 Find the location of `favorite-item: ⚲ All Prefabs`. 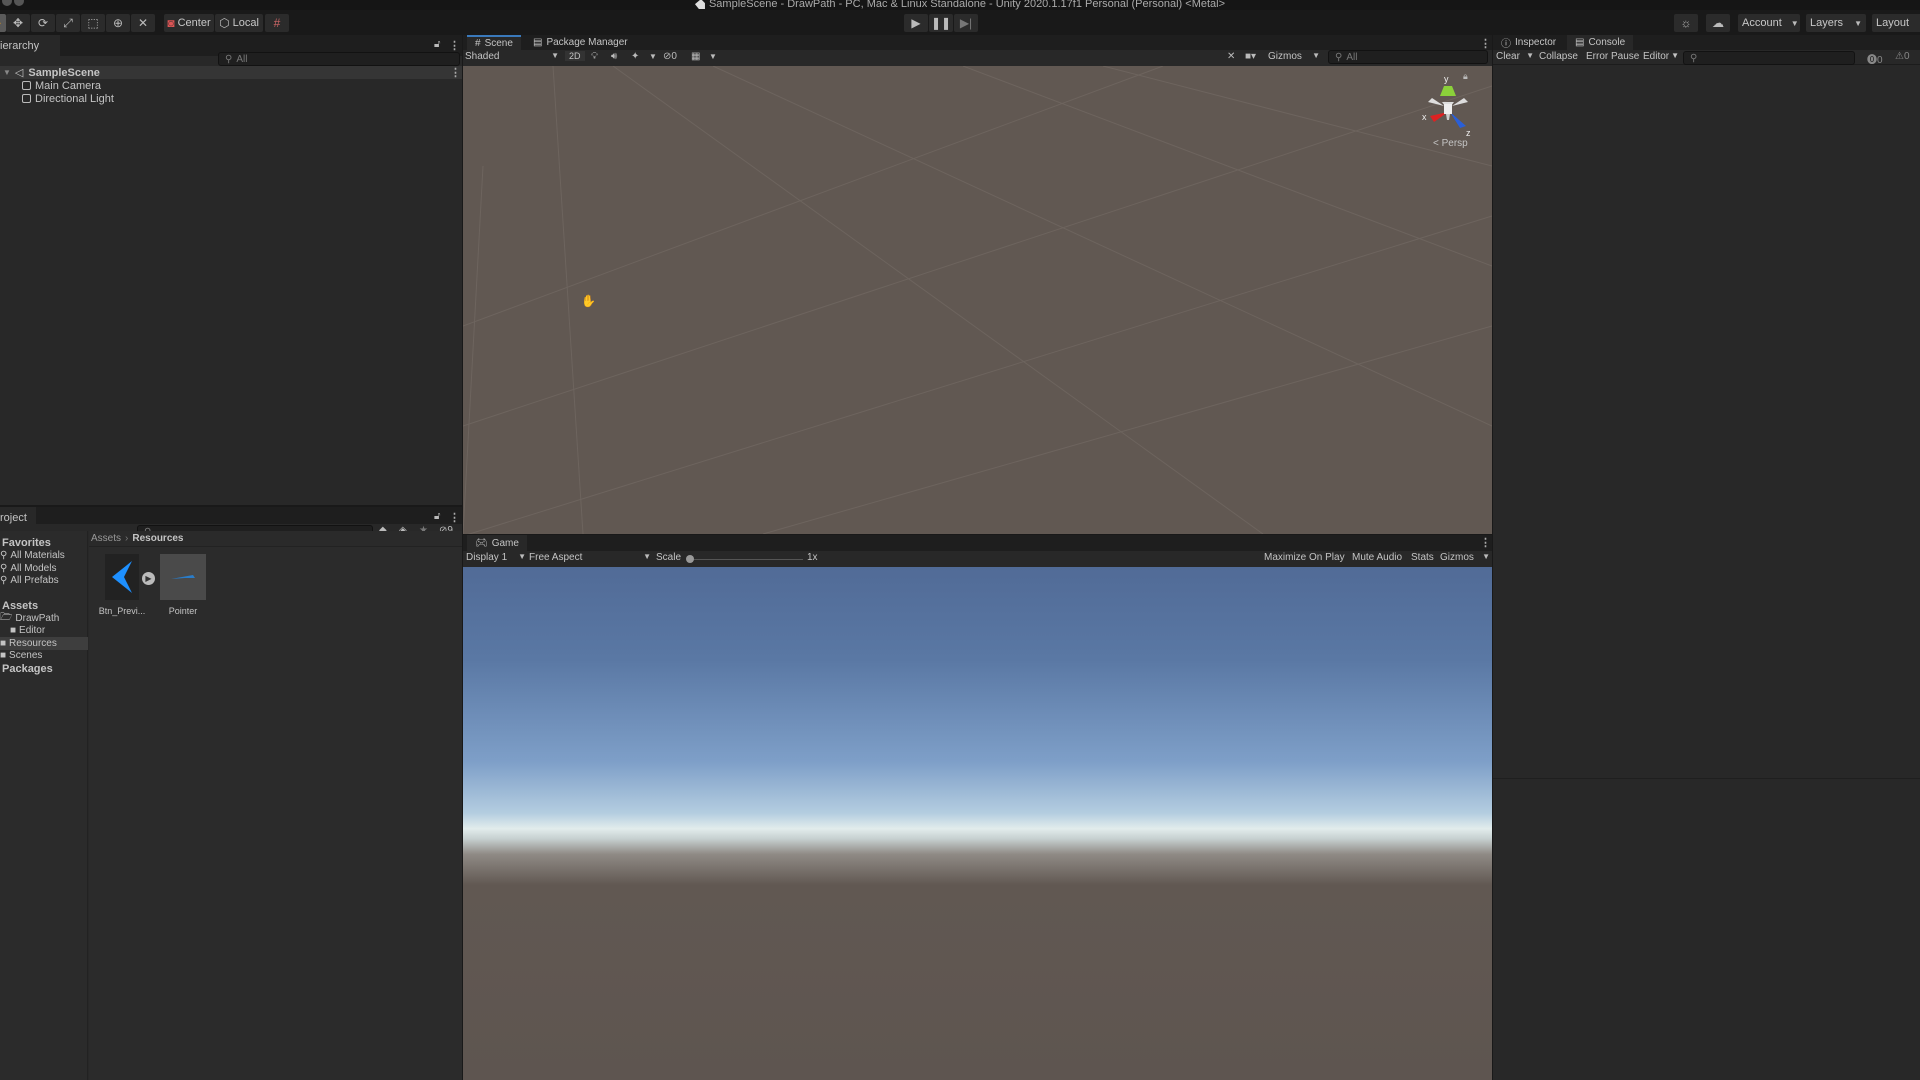

favorite-item: ⚲ All Prefabs is located at coordinates (29, 580).